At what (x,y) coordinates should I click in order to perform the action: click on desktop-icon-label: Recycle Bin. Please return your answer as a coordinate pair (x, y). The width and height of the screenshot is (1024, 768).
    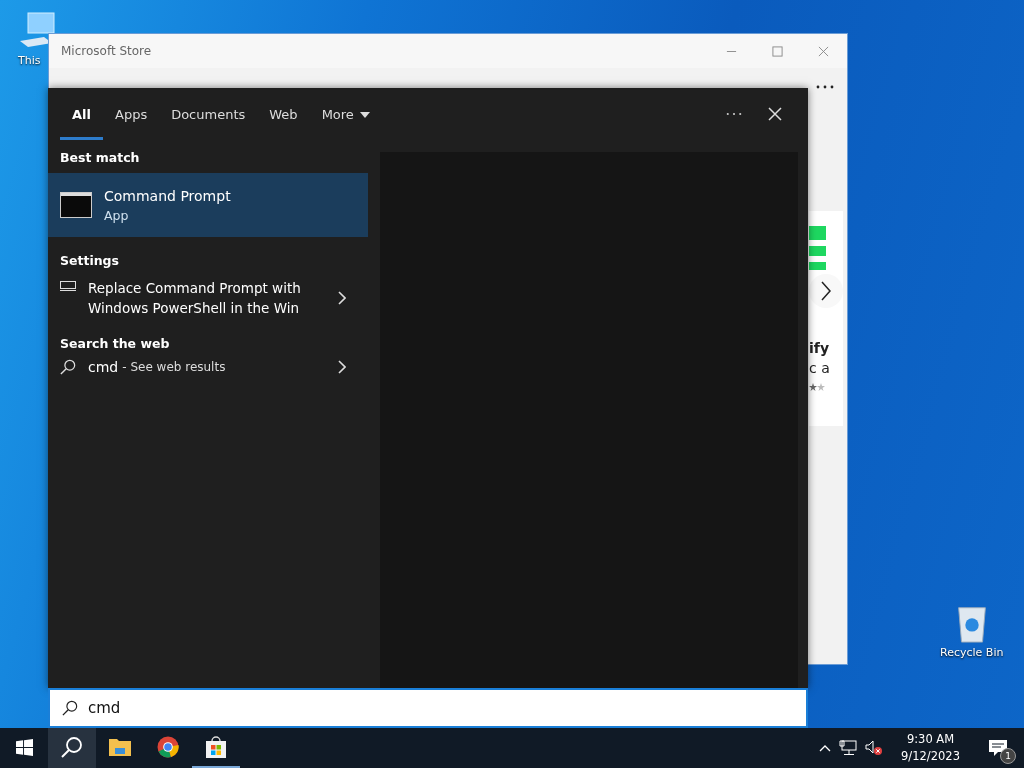
    Looking at the image, I should click on (972, 652).